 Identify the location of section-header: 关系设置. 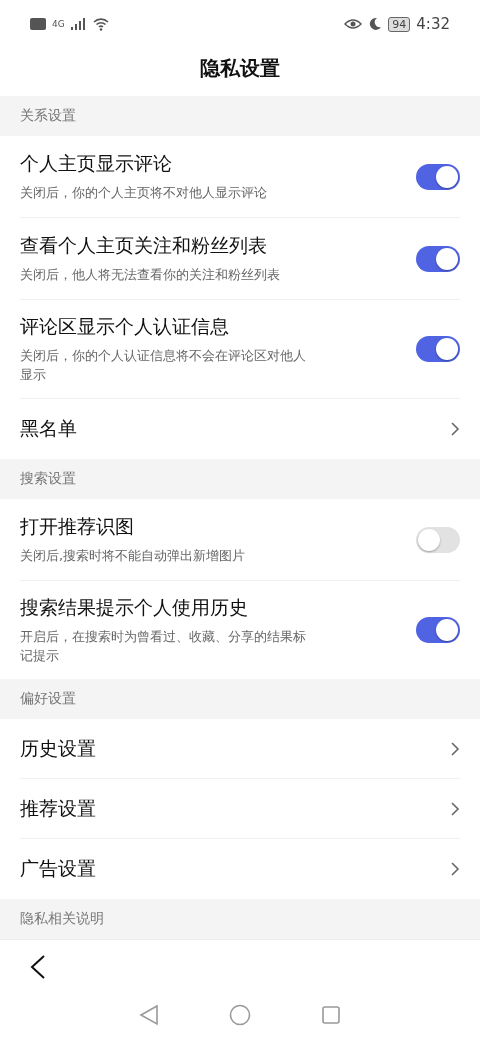
(240, 116).